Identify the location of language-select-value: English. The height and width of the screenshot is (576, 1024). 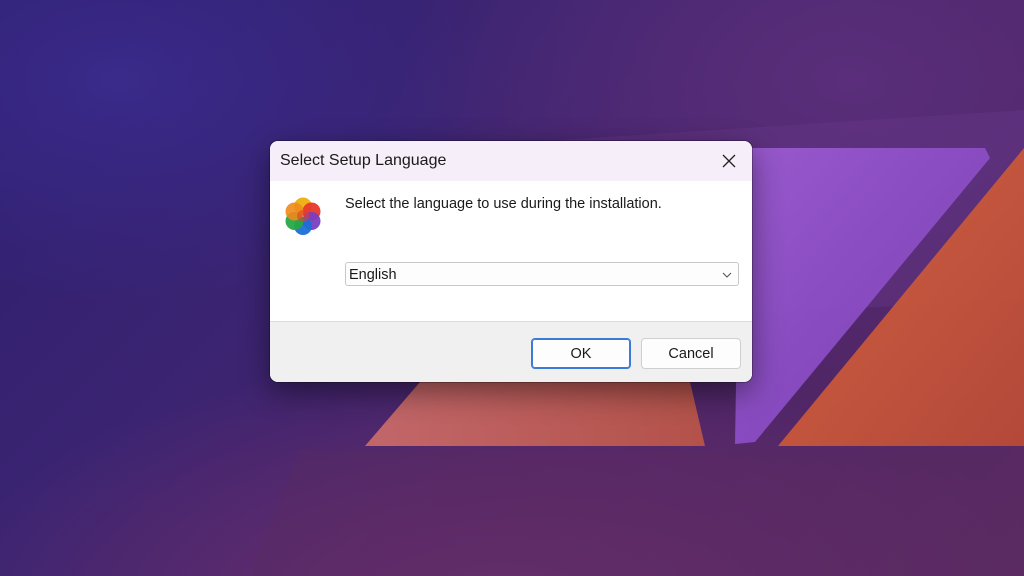
(373, 275).